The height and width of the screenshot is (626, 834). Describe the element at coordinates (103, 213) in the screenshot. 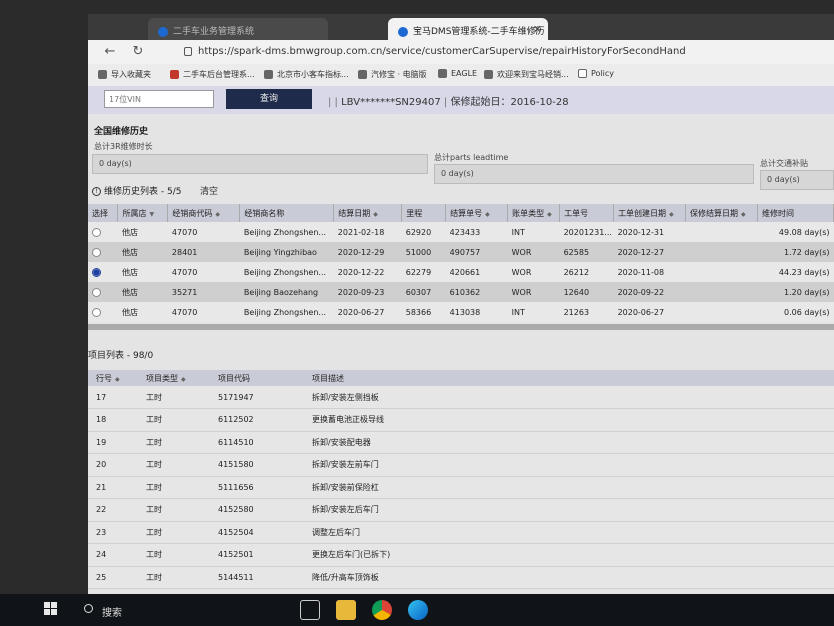

I see `col-select: 选择` at that location.